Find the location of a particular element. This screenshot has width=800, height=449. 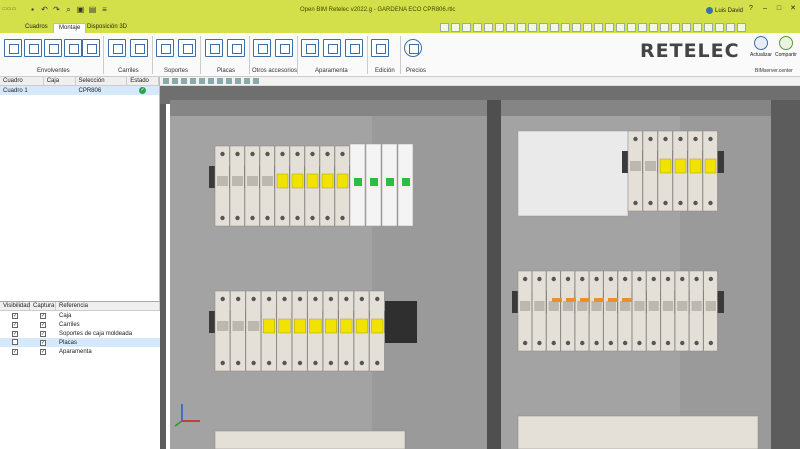

maximize-icon: □ is located at coordinates (779, 8).